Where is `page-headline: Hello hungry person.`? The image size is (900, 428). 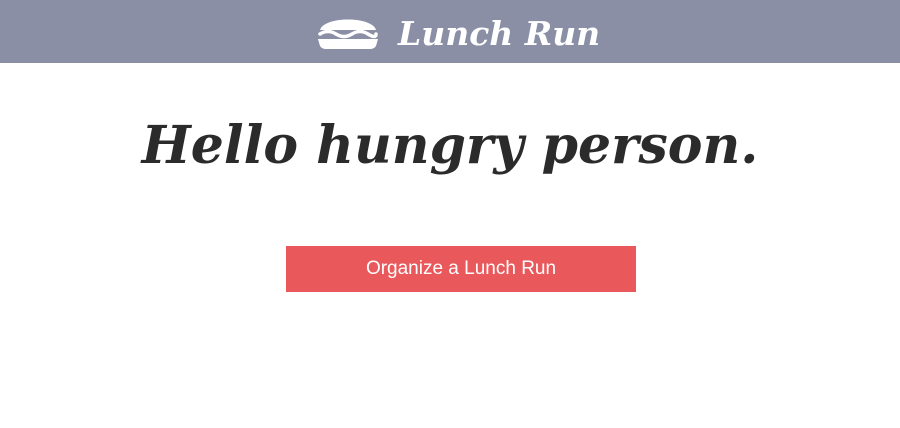
page-headline: Hello hungry person. is located at coordinates (450, 145).